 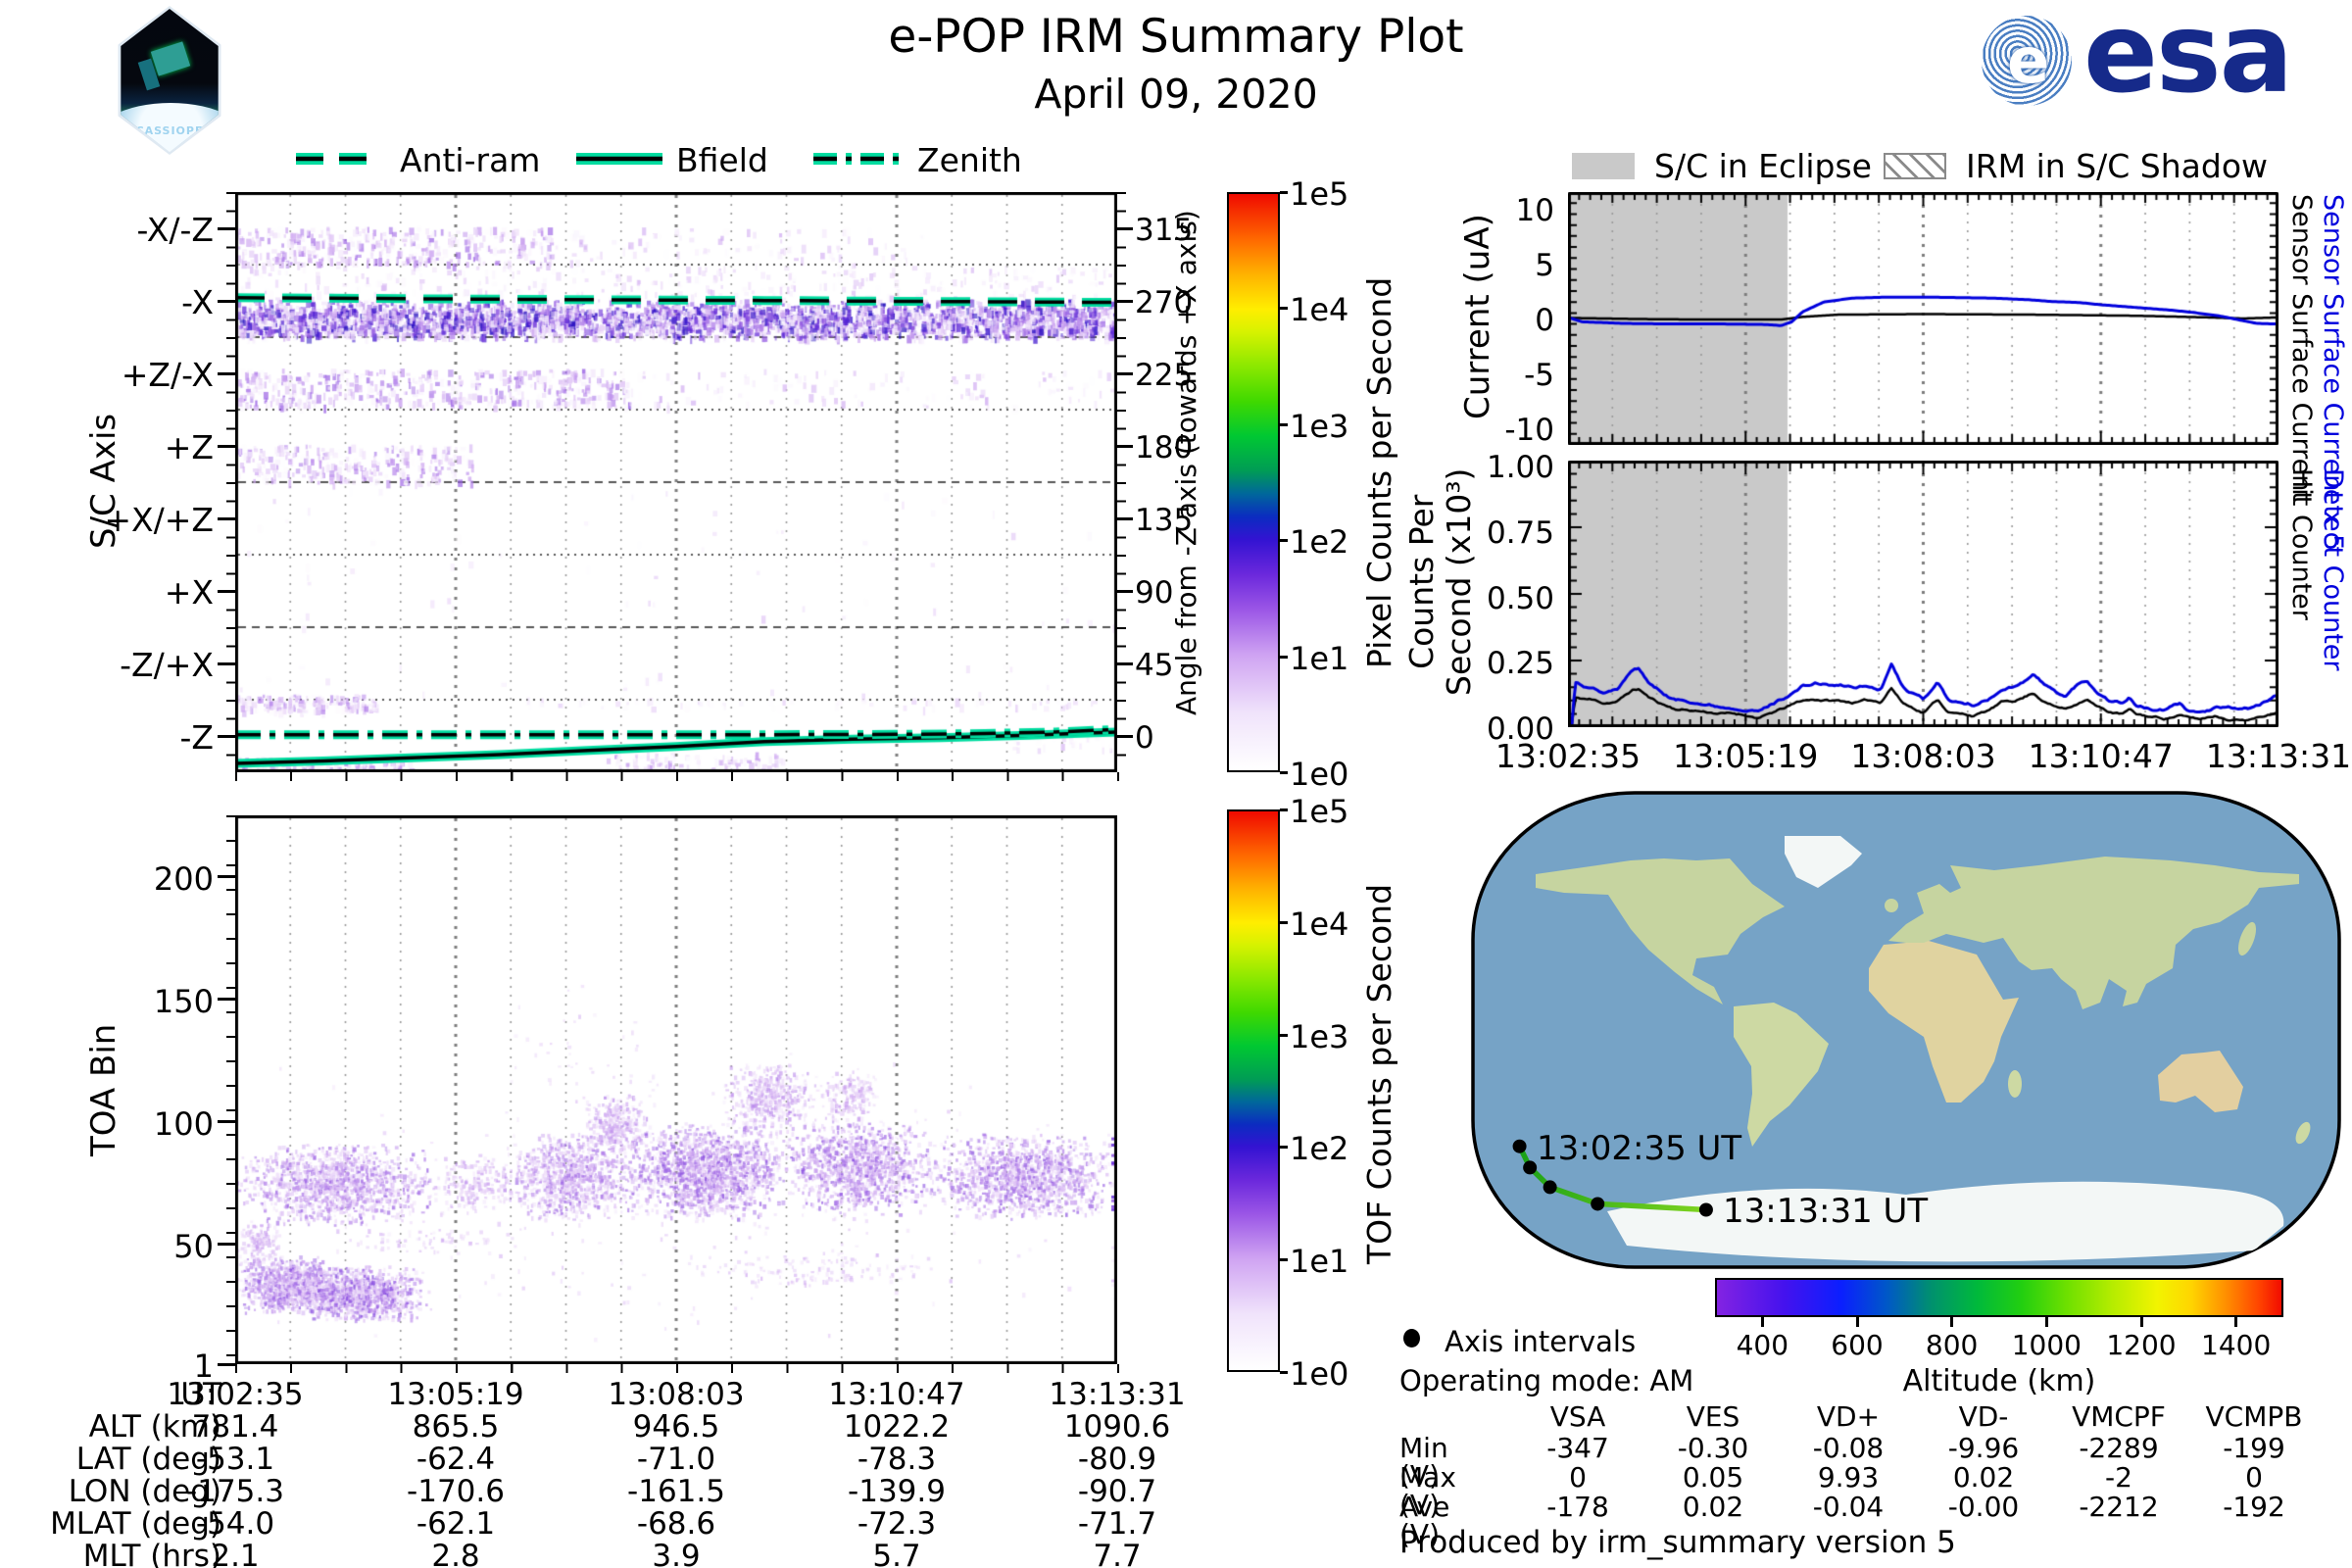 I want to click on voltage-column-header: VMCPF, so click(x=2119, y=1416).